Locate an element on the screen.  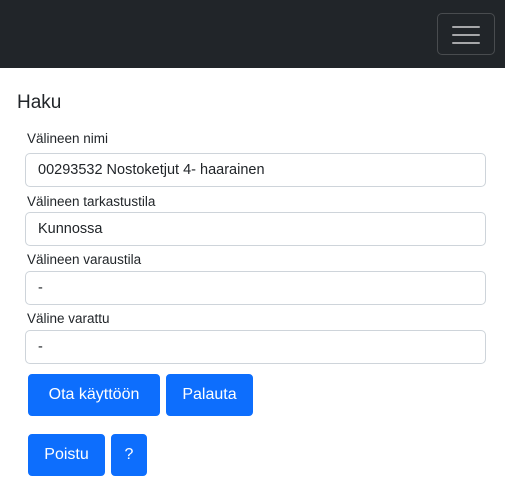
page-heading: Haku is located at coordinates (39, 102).